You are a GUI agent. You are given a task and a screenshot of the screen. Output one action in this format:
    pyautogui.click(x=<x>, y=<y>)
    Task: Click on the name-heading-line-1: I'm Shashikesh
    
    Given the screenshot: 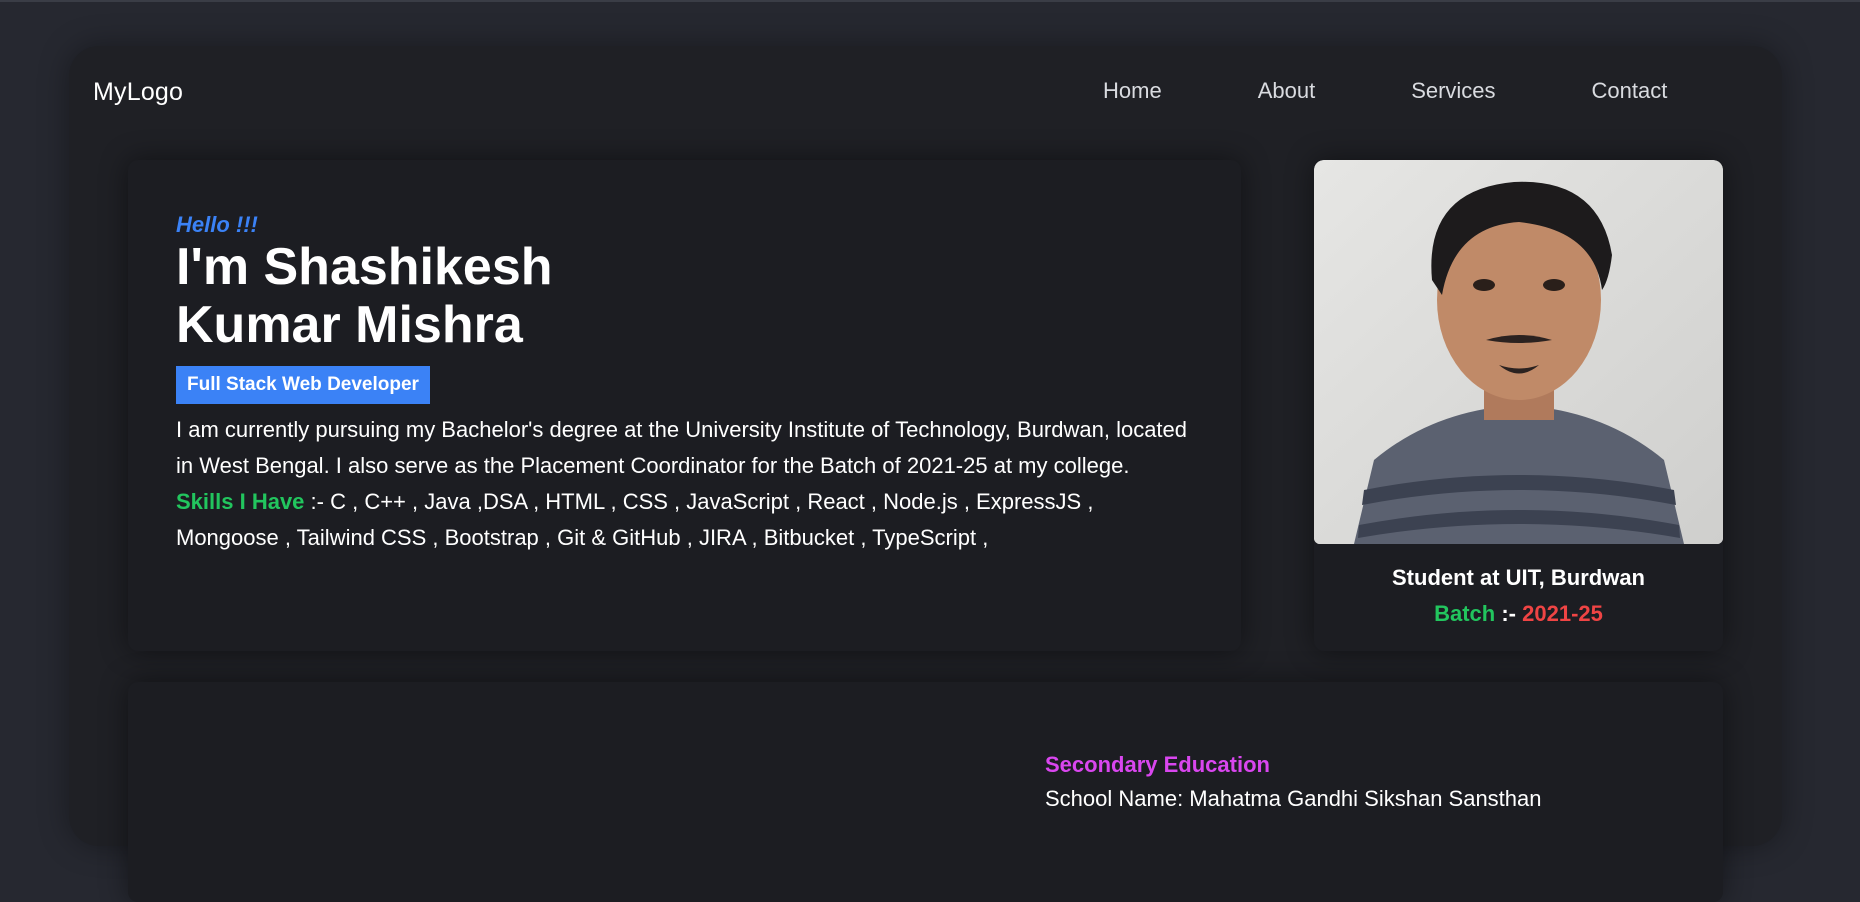 What is the action you would take?
    pyautogui.click(x=364, y=267)
    